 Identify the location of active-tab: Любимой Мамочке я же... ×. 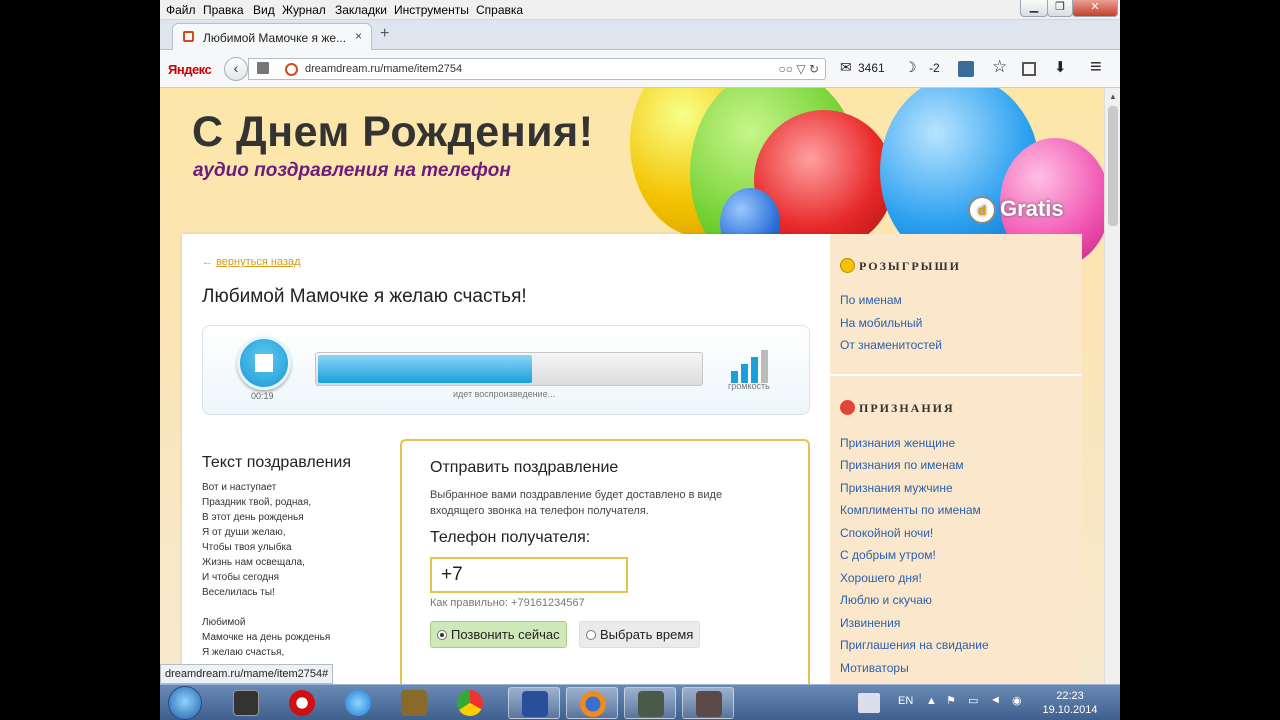
(272, 36).